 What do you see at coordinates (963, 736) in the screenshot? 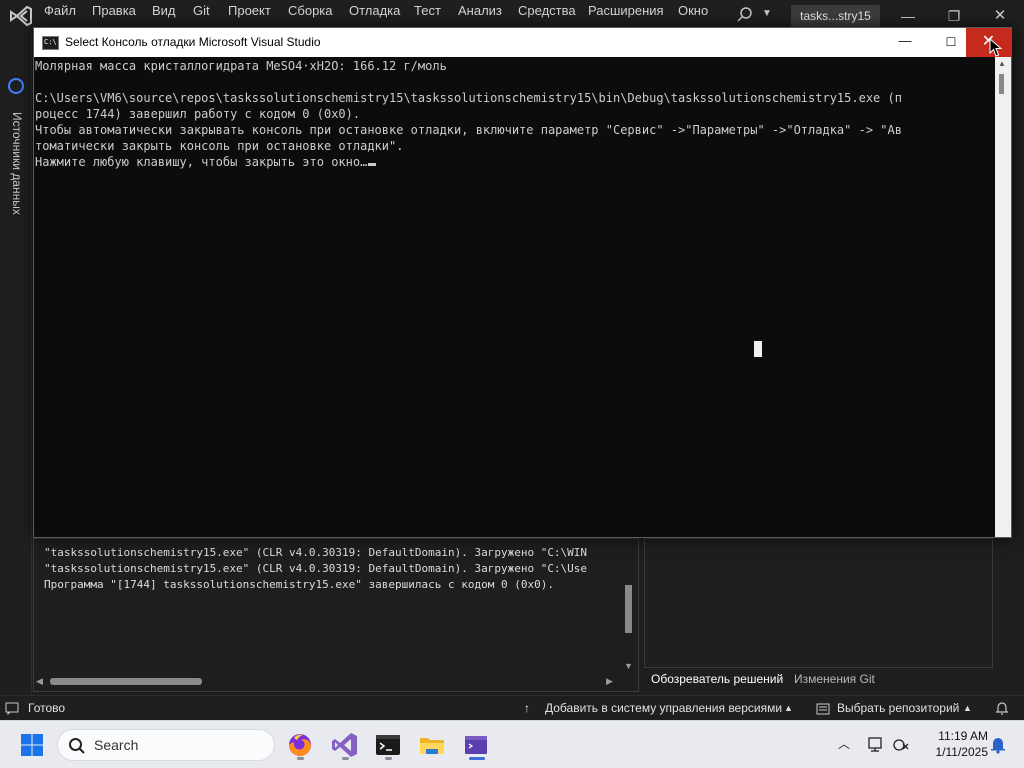
I see `clock-time: 11:19 AM` at bounding box center [963, 736].